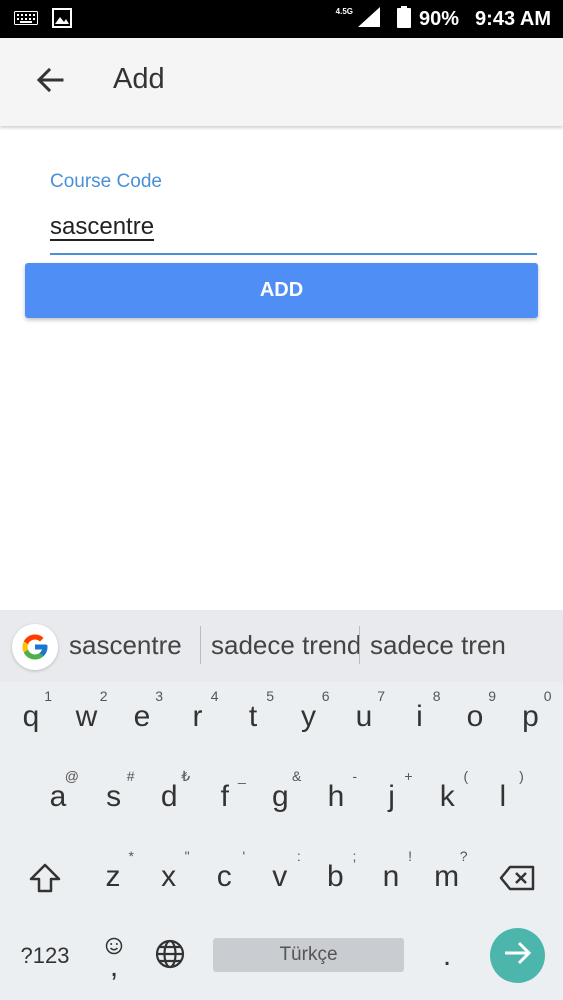 The height and width of the screenshot is (1000, 563). I want to click on key-g: g &, so click(280, 797).